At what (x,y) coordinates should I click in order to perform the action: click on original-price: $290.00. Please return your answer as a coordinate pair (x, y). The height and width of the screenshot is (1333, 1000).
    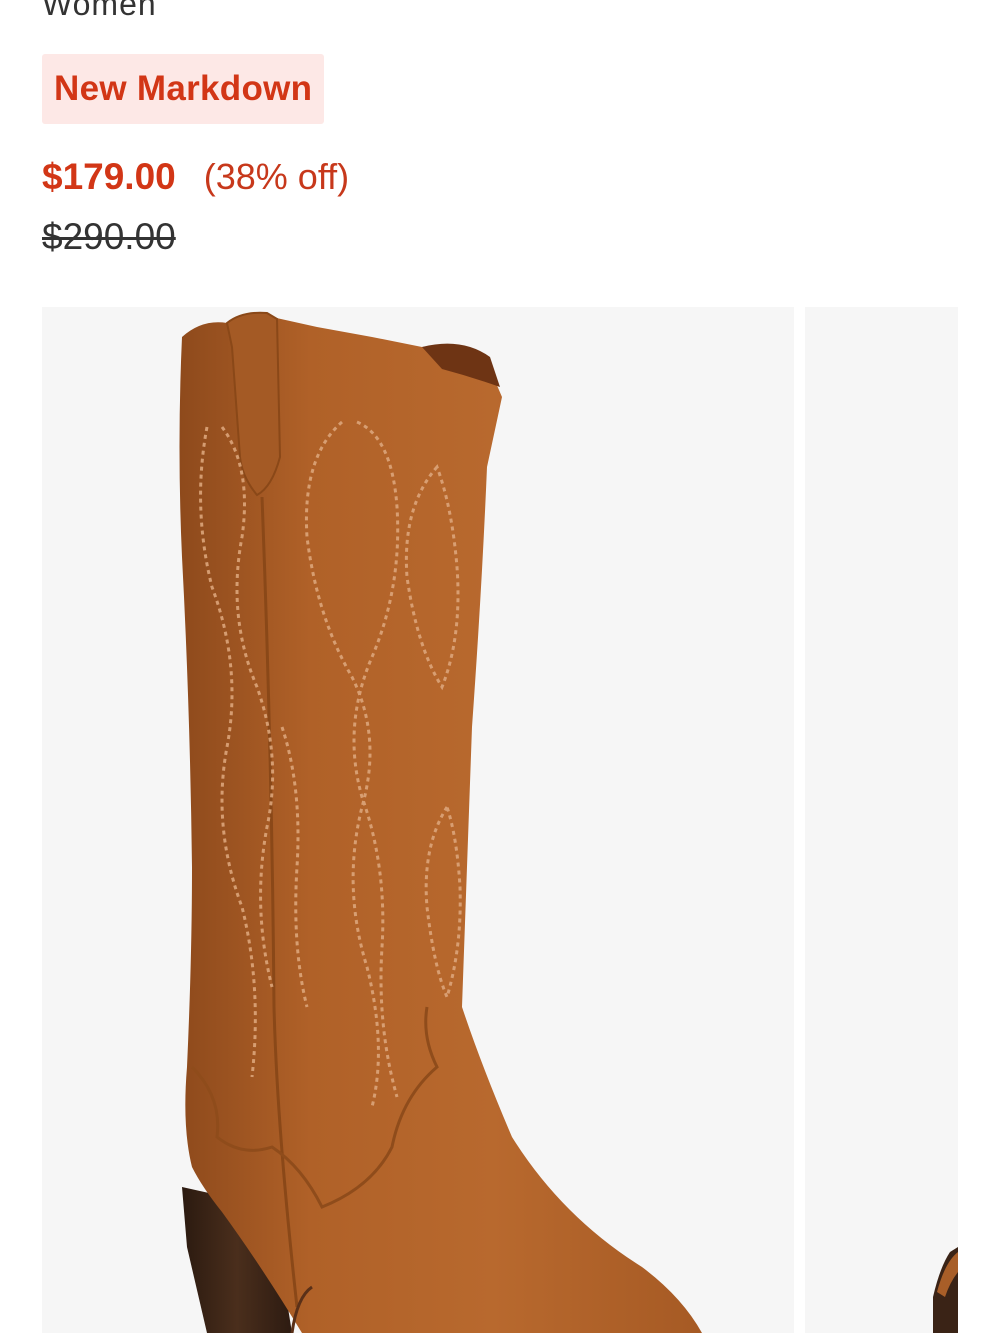
    Looking at the image, I should click on (109, 236).